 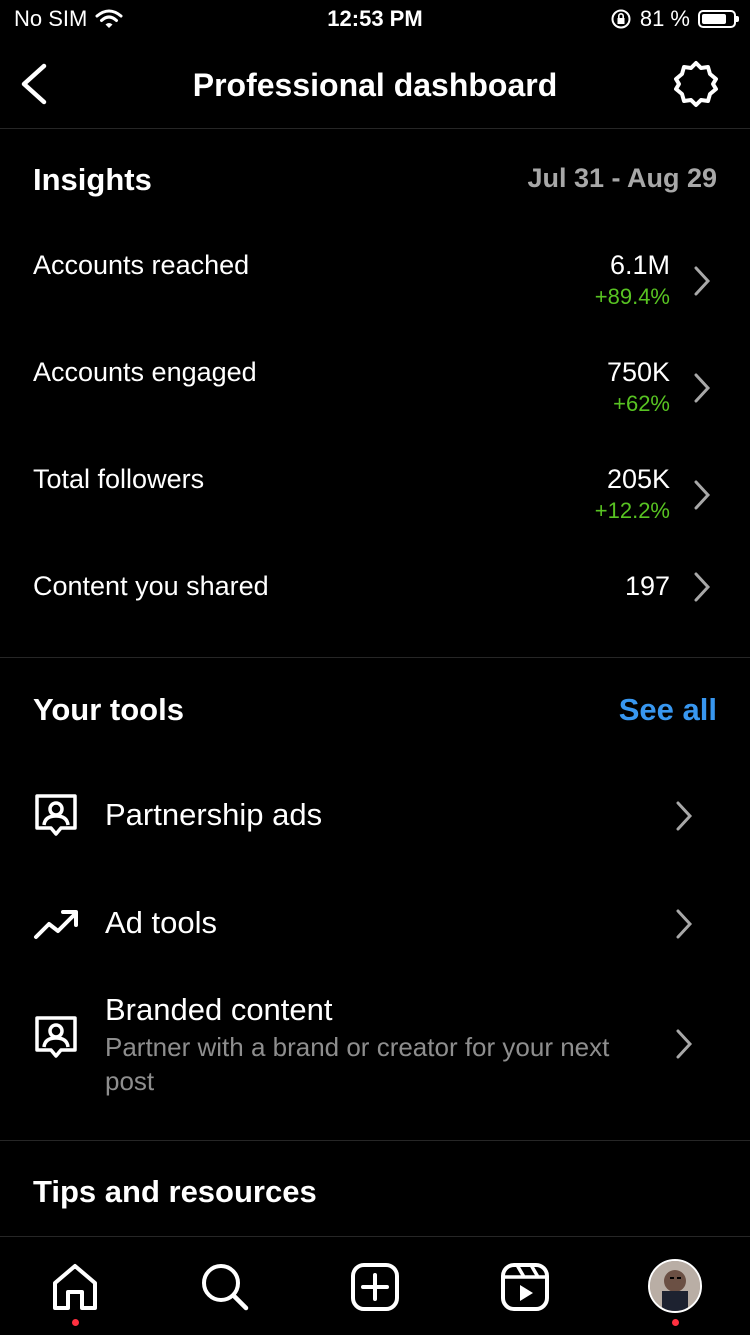 I want to click on status-bar: No SIM 12:53 PM 81 %, so click(x=375, y=20).